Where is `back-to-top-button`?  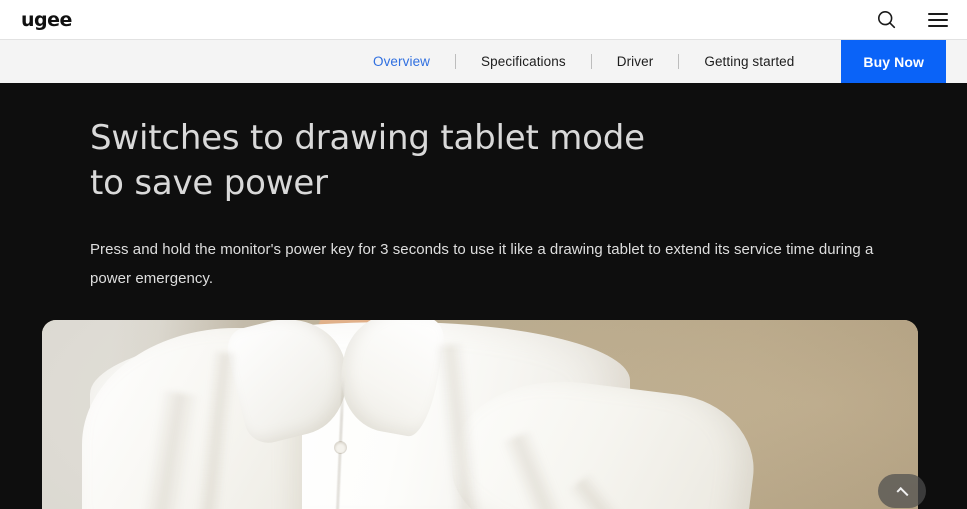
back-to-top-button is located at coordinates (902, 491).